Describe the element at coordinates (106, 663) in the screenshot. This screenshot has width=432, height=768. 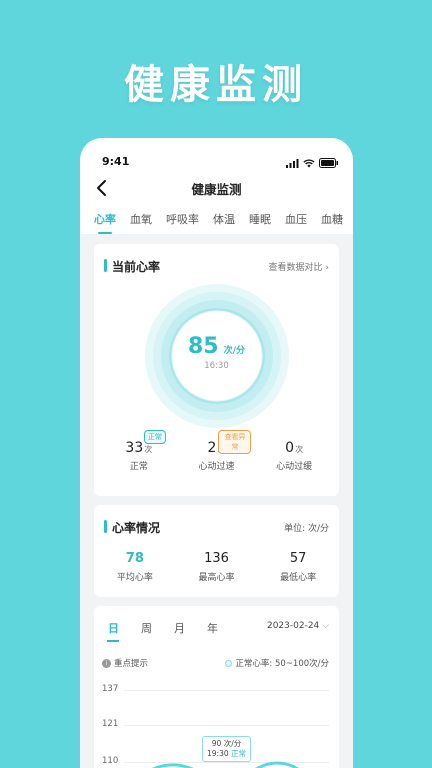
I see `info-icon: i` at that location.